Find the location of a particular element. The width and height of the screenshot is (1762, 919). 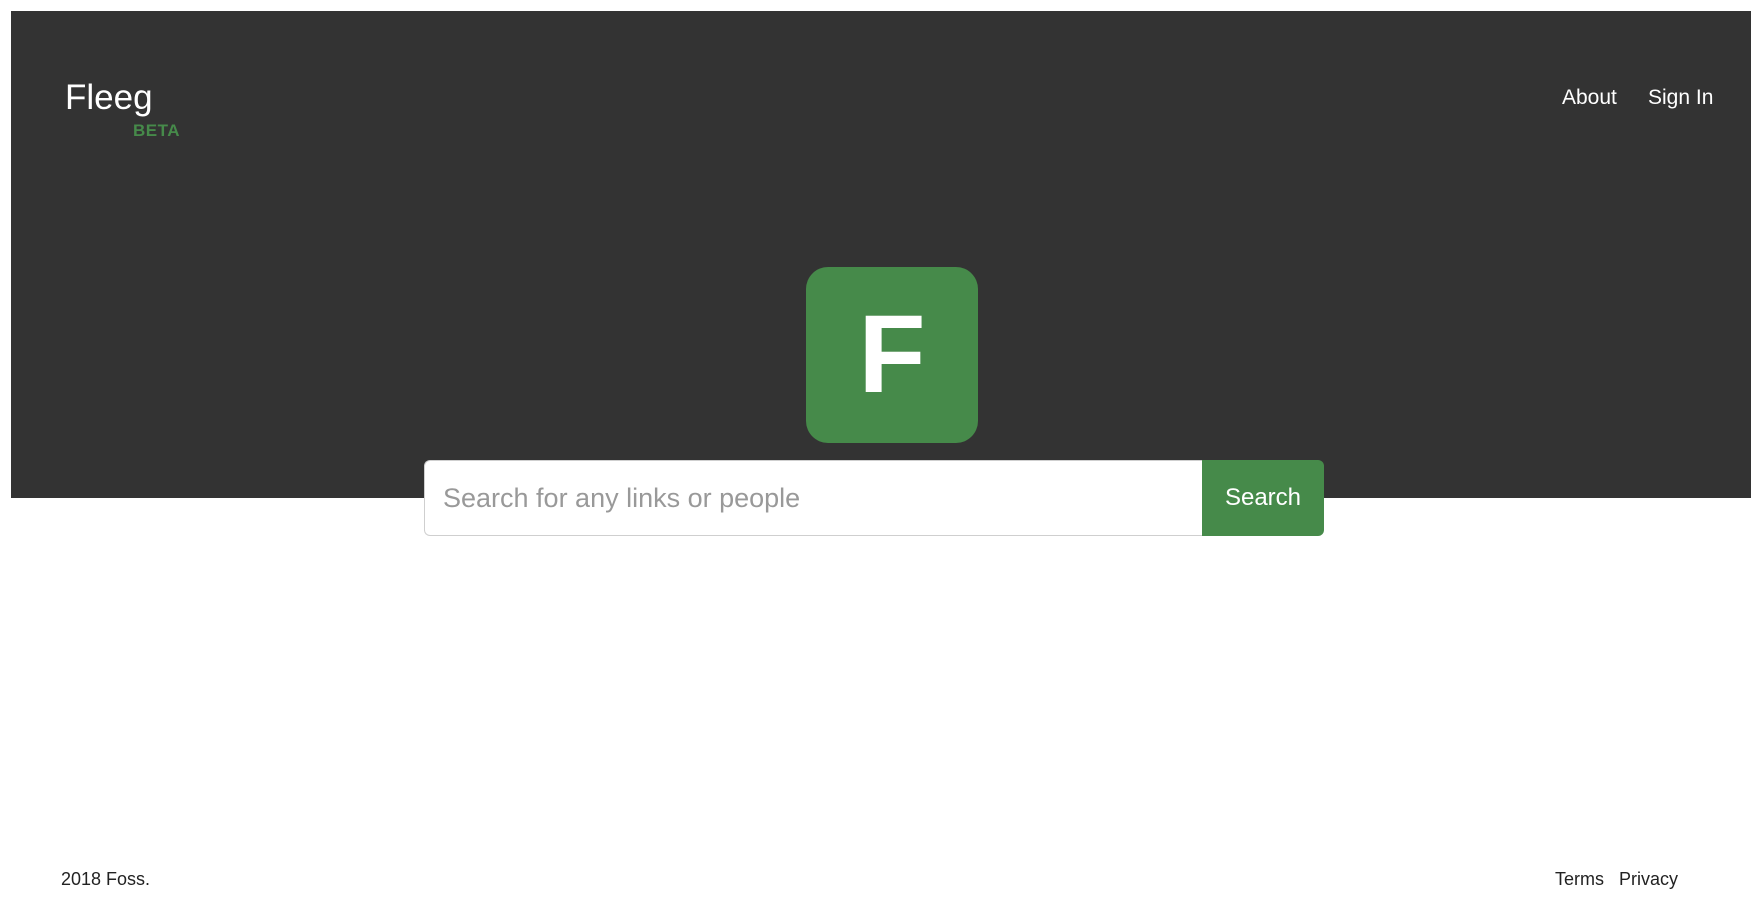

search-button: Search is located at coordinates (1263, 498).